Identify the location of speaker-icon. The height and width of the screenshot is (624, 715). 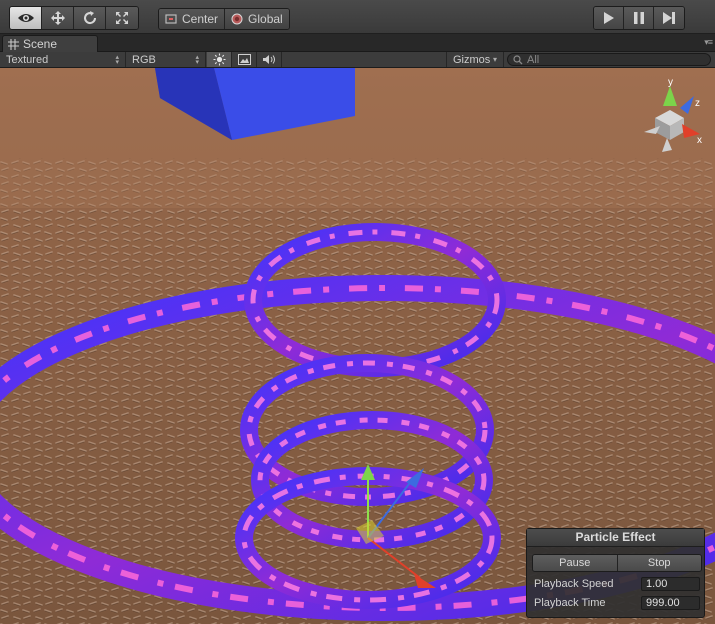
(269, 59).